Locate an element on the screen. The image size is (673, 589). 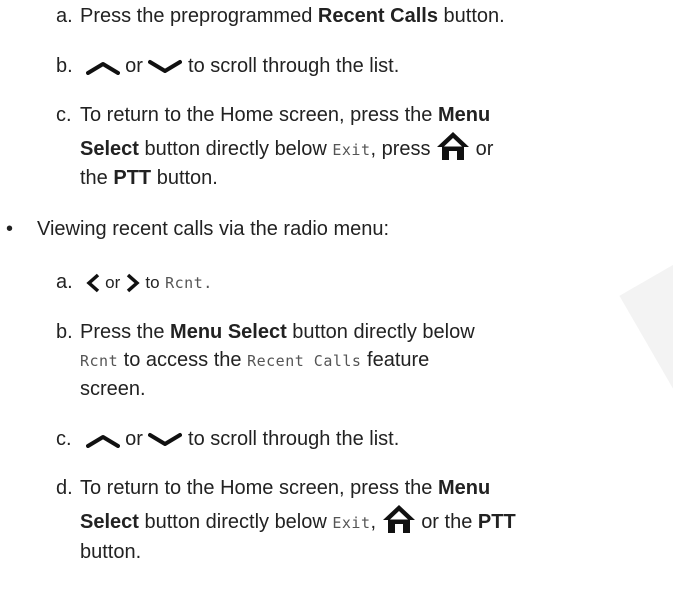
rcnt-softkey-label: Rcnt. is located at coordinates (189, 283).